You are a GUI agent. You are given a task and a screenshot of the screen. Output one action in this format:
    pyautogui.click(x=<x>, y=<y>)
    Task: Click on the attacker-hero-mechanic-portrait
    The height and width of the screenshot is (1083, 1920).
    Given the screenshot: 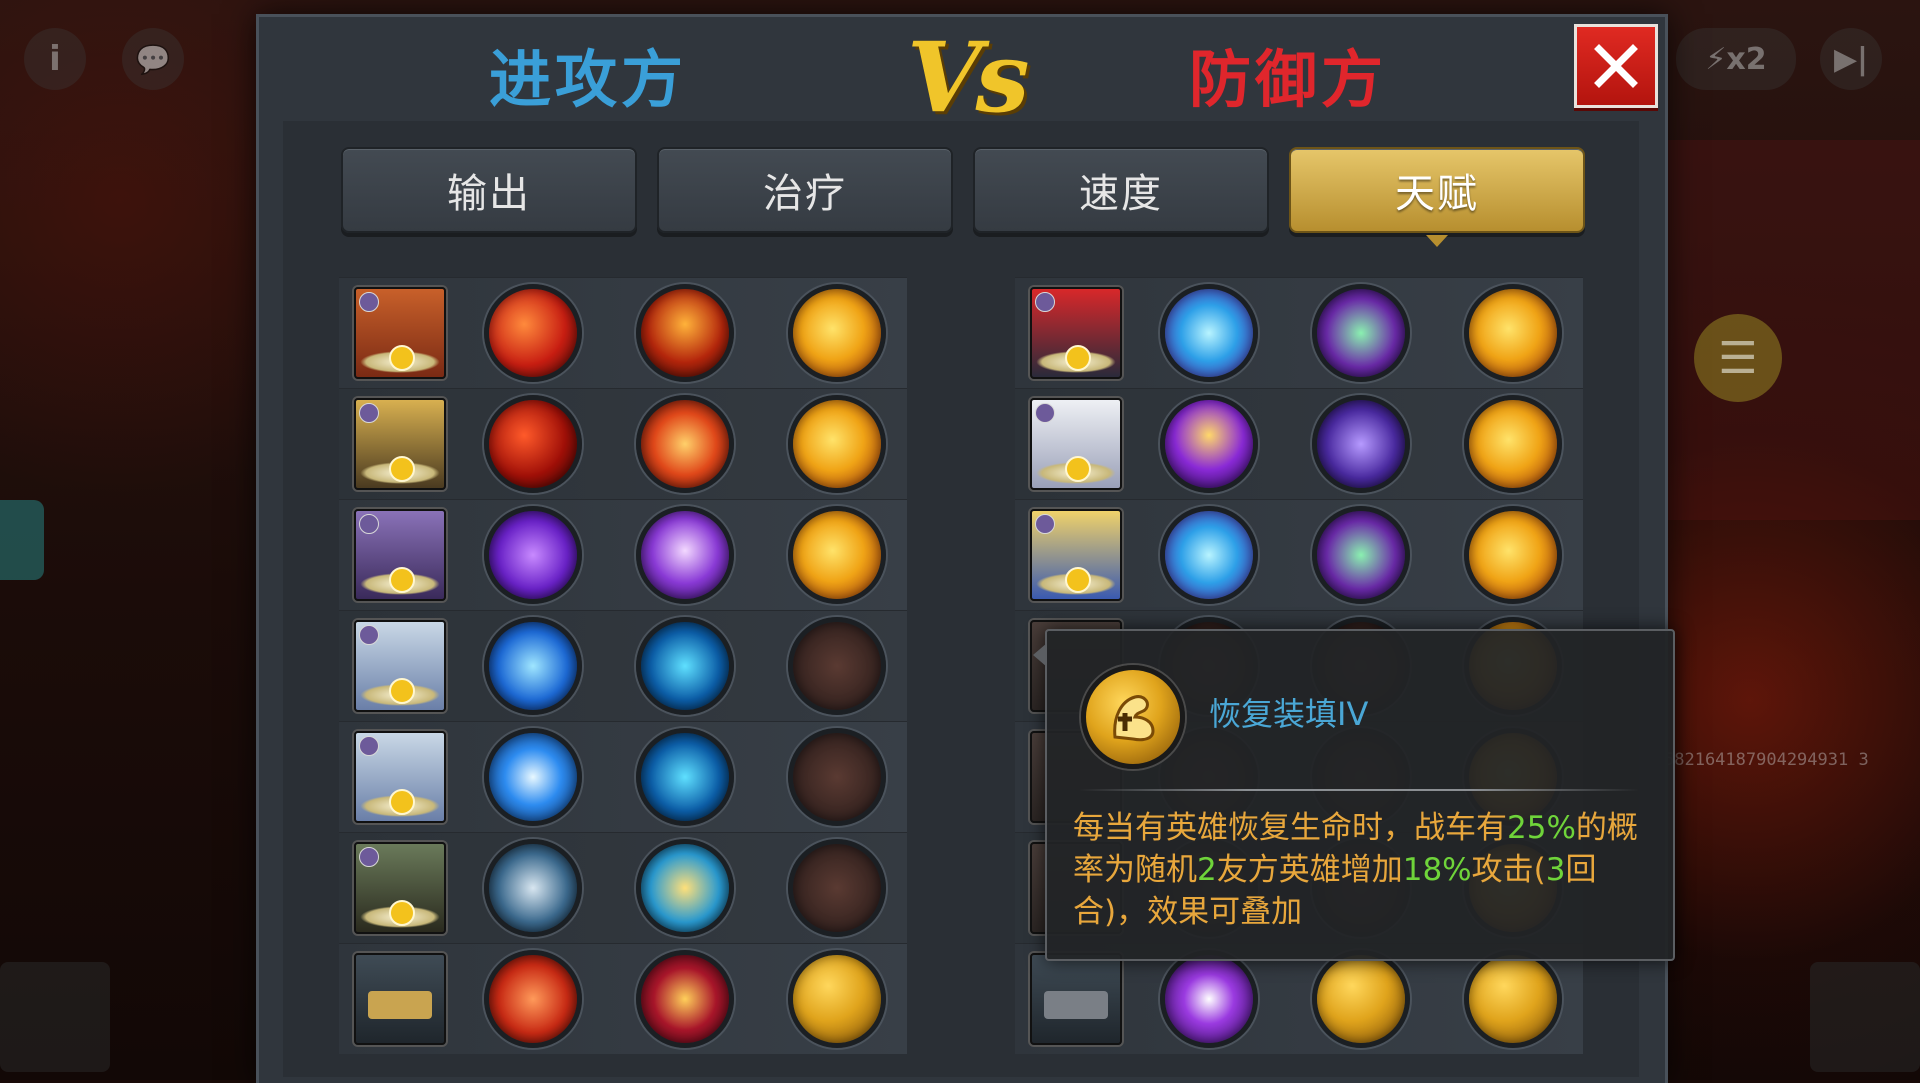 What is the action you would take?
    pyautogui.click(x=400, y=888)
    